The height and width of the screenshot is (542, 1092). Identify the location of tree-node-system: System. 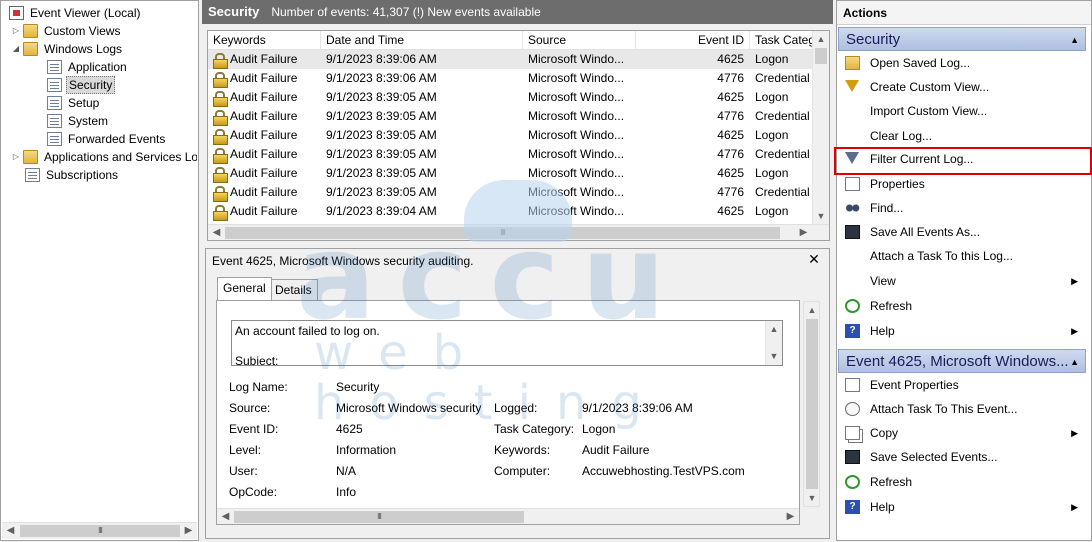
(77, 121).